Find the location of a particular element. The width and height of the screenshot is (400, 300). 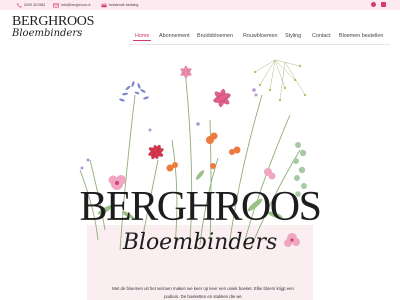

email-contact: info@berghroos.nl is located at coordinates (71, 5).